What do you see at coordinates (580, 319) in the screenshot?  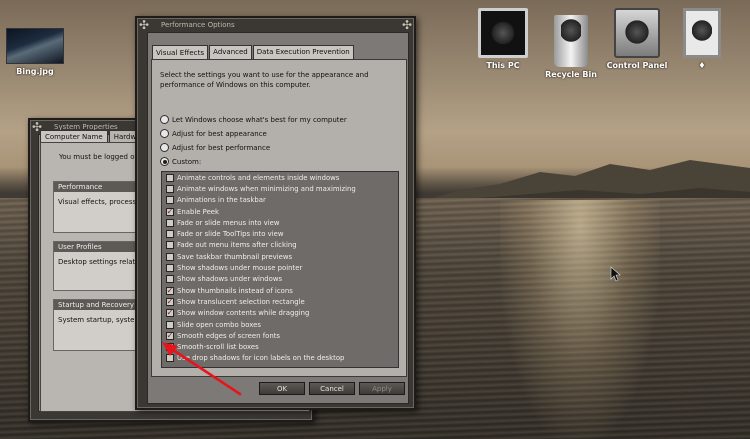 I see `sun-reflection` at bounding box center [580, 319].